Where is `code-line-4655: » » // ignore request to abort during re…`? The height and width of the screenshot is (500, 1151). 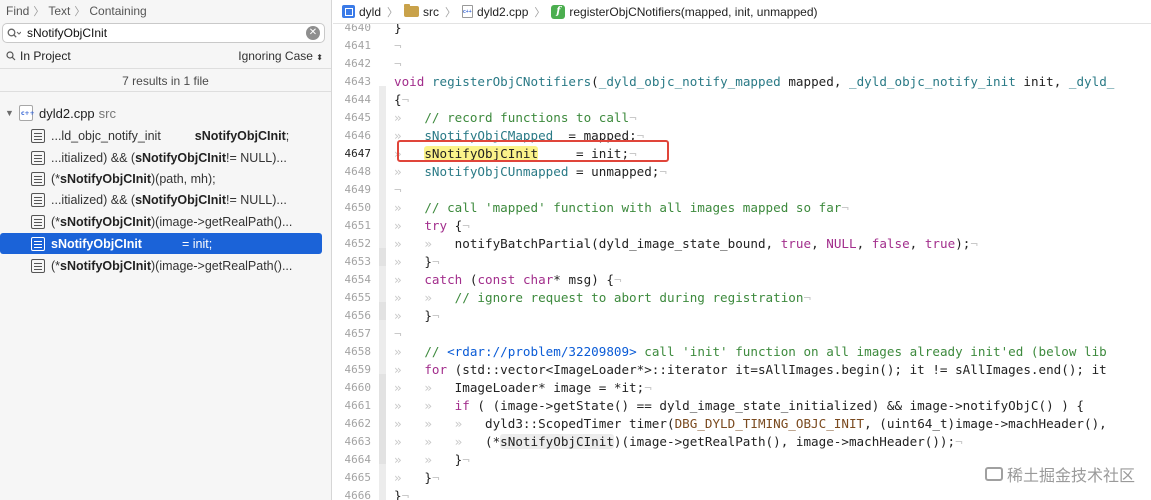
code-line-4655: » » // ignore request to abort during re… is located at coordinates (602, 298).